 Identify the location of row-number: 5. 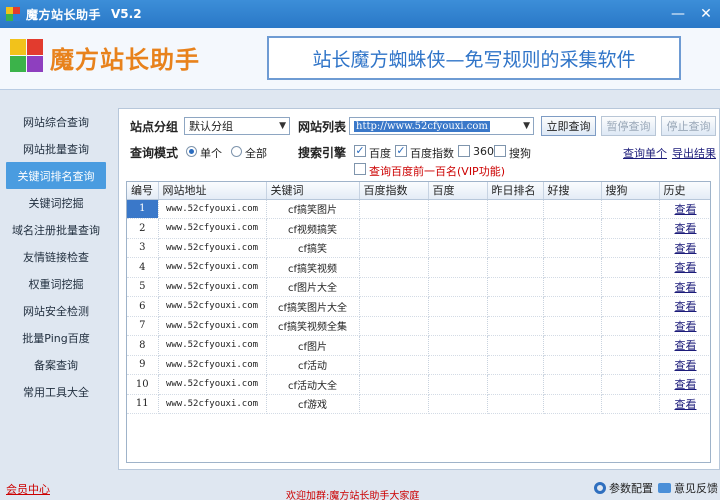
(143, 287).